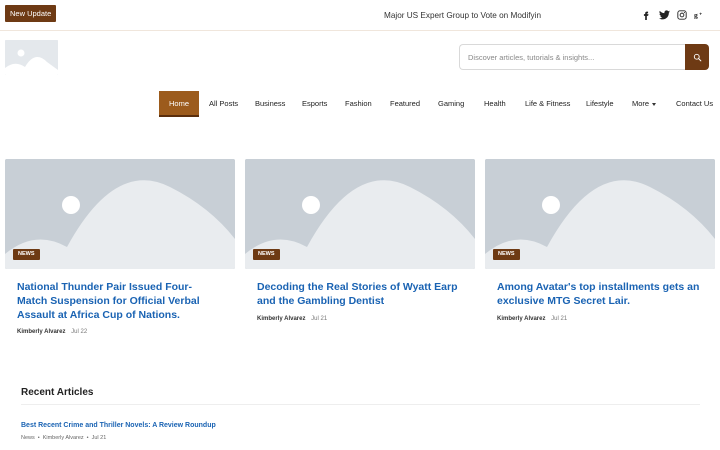  I want to click on nav-all-posts: All Posts, so click(223, 104).